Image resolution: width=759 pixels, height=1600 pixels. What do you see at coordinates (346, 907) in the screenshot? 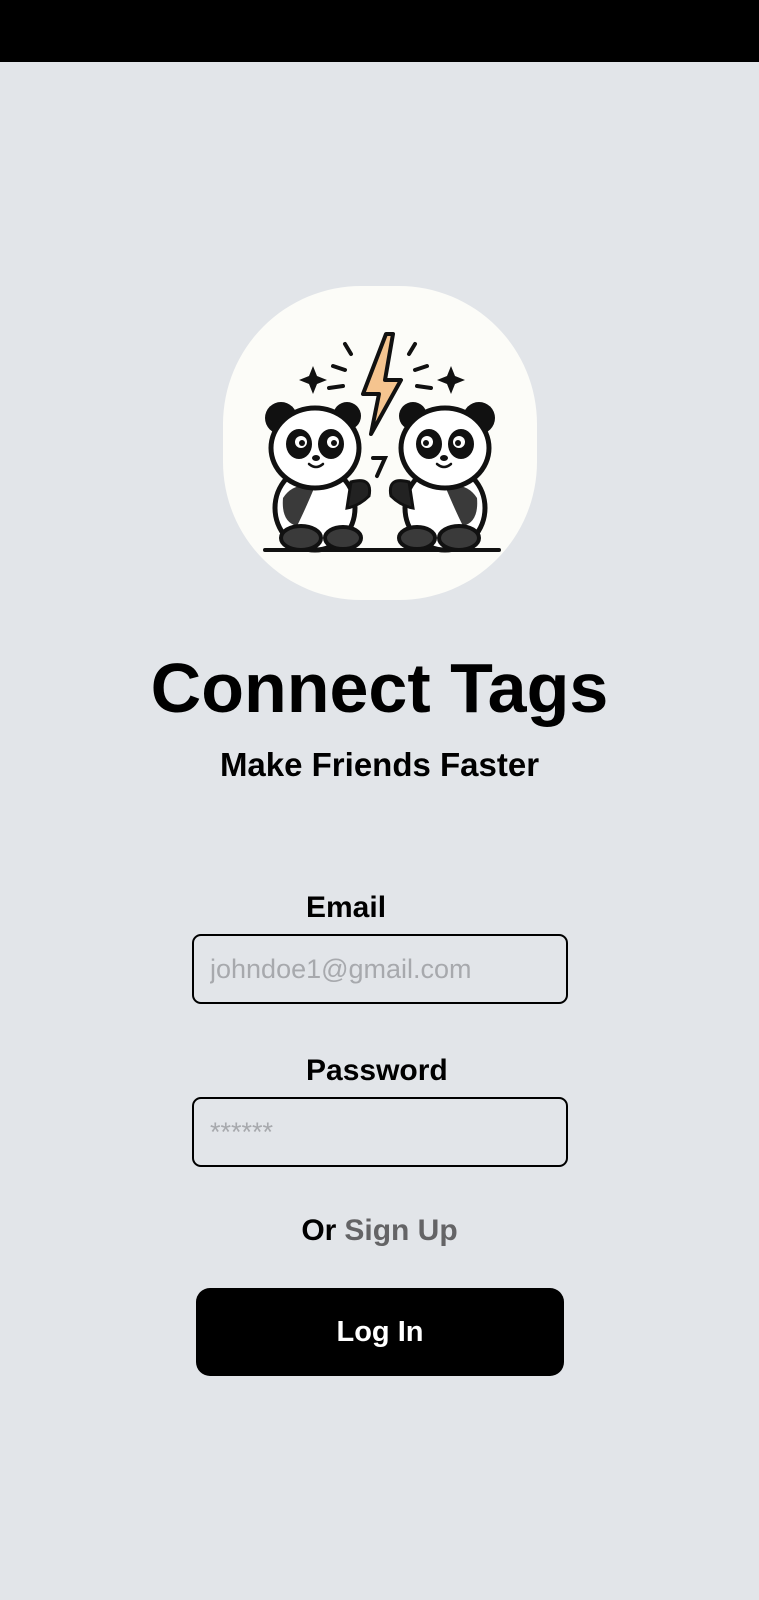
I see `email-label: Email` at bounding box center [346, 907].